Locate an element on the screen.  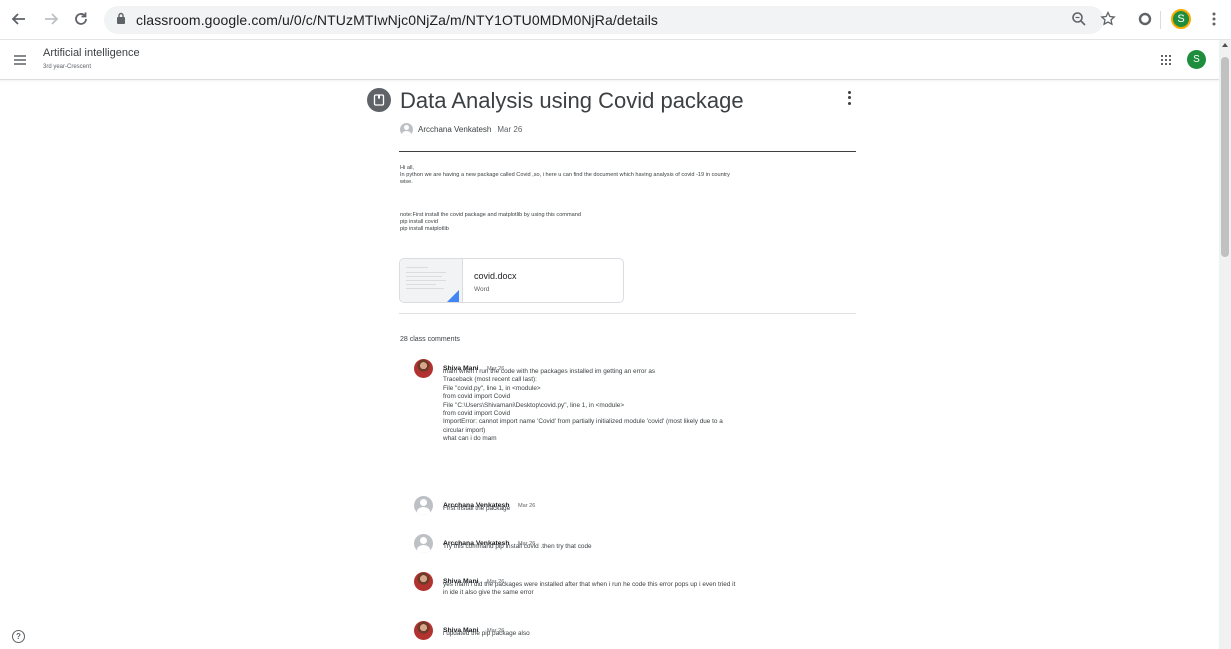
browser-menu-icon is located at coordinates (1214, 19).